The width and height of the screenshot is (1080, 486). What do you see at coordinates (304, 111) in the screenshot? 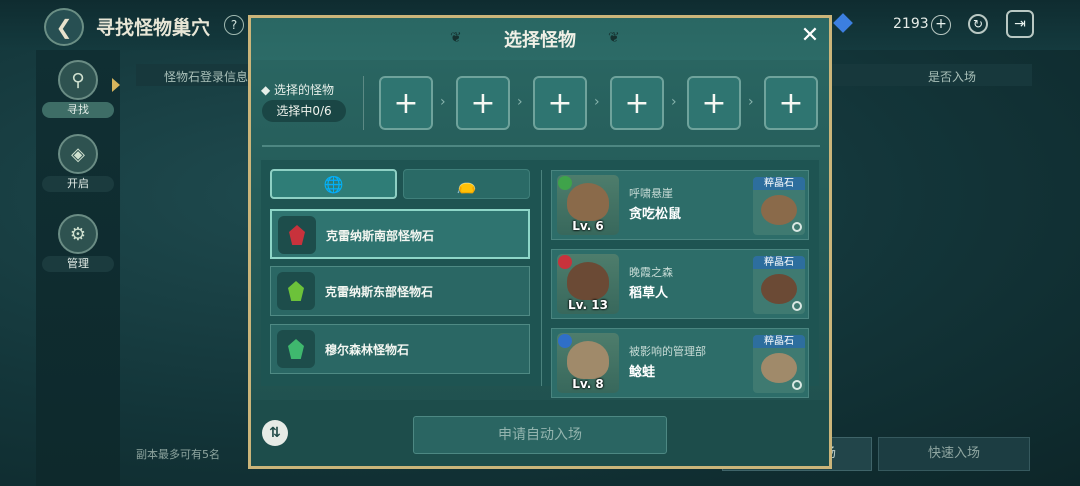
I see `selected-count: 选择中0/6` at bounding box center [304, 111].